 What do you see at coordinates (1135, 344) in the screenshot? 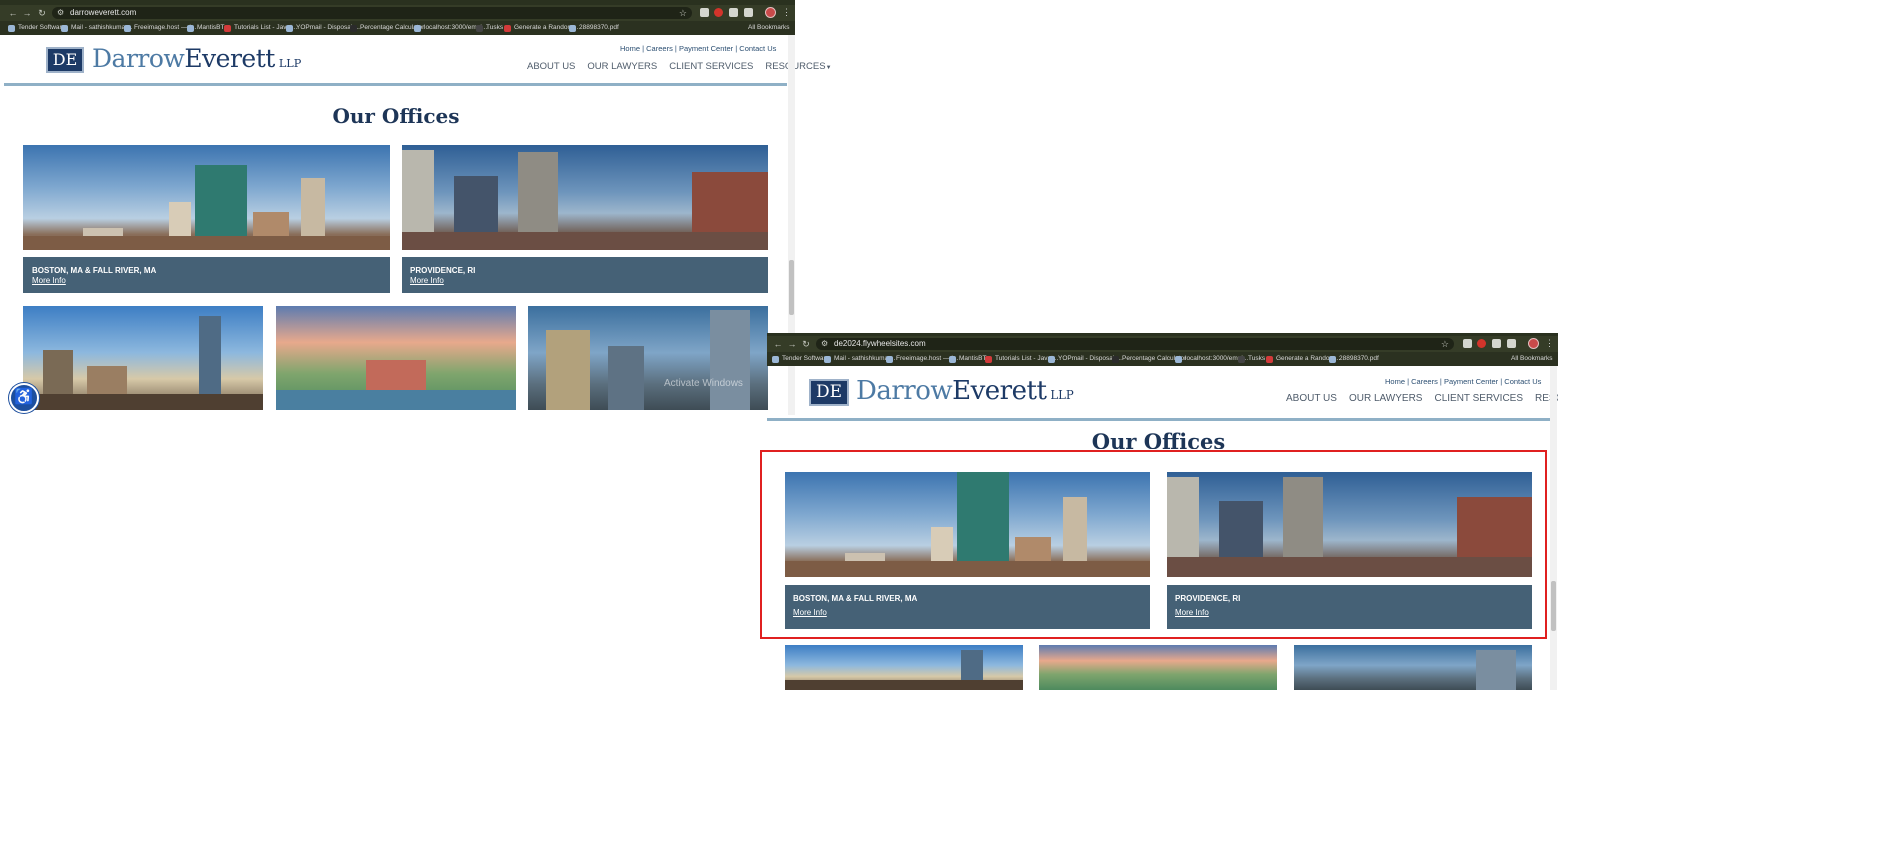
I see `url-field: ⚙ de2024.flywheelsites.com ☆` at bounding box center [1135, 344].